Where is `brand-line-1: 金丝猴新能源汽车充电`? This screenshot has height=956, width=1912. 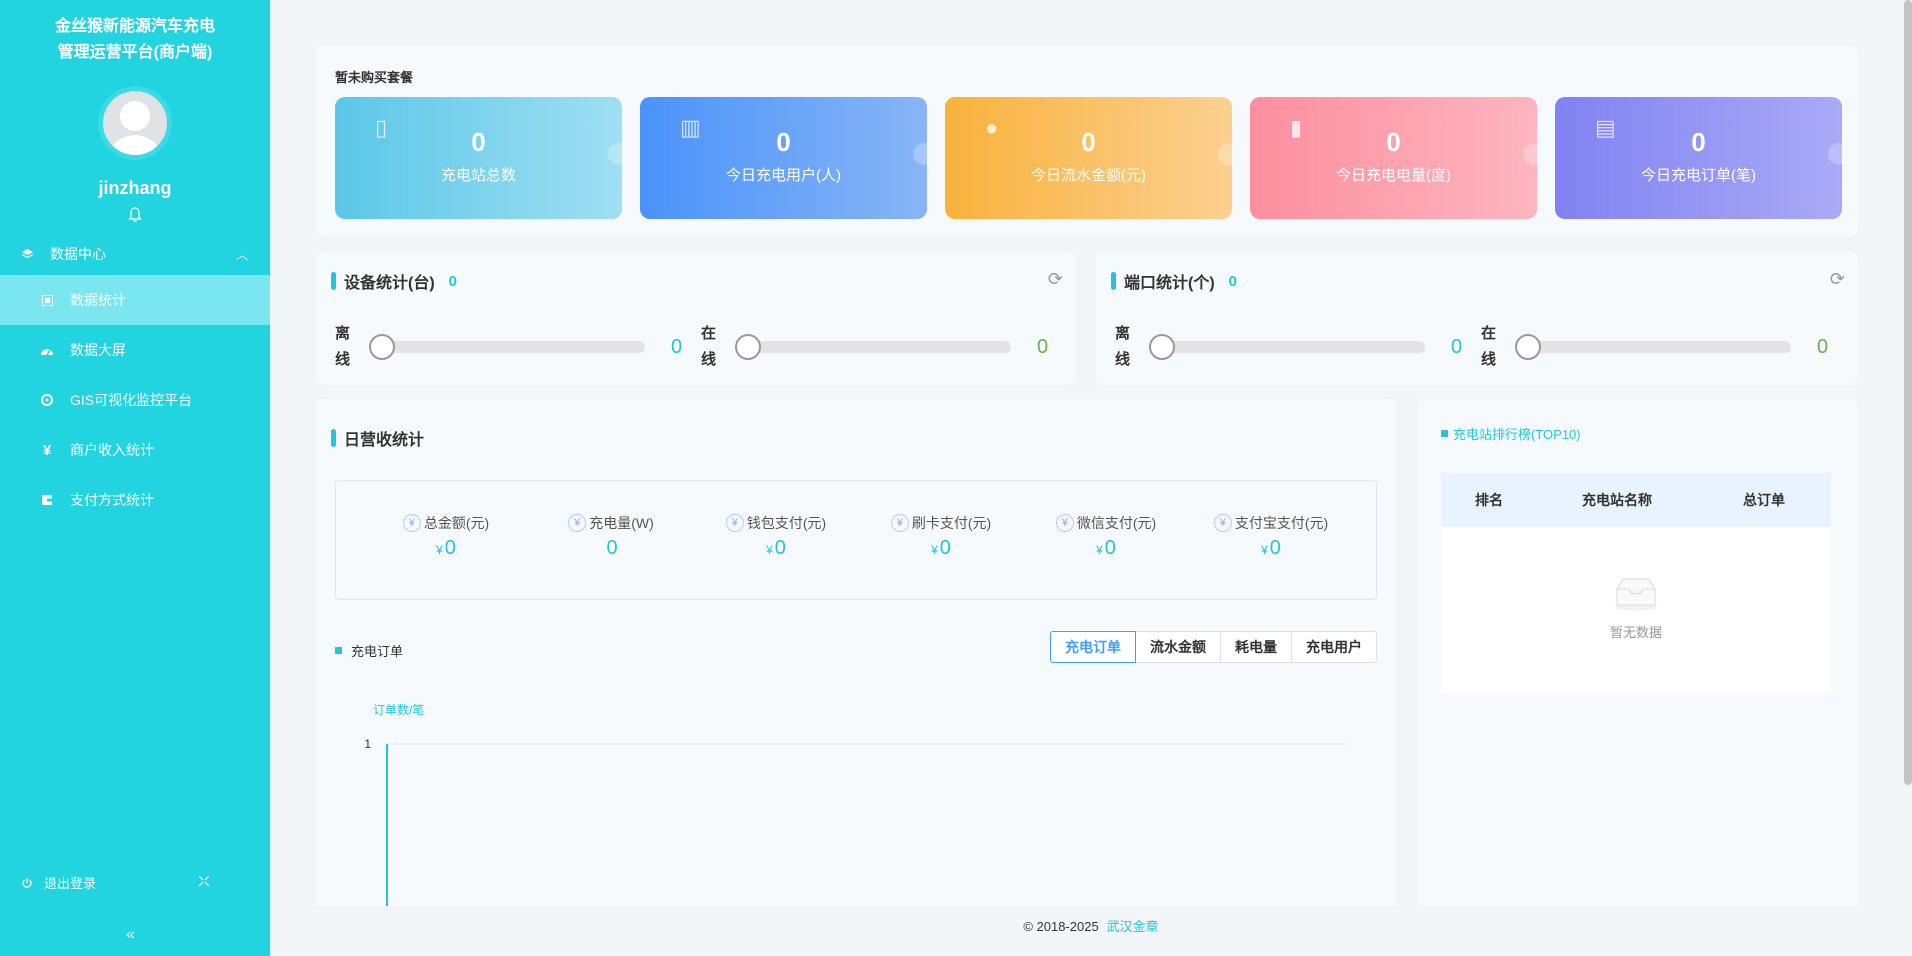 brand-line-1: 金丝猴新能源汽车充电 is located at coordinates (134, 26).